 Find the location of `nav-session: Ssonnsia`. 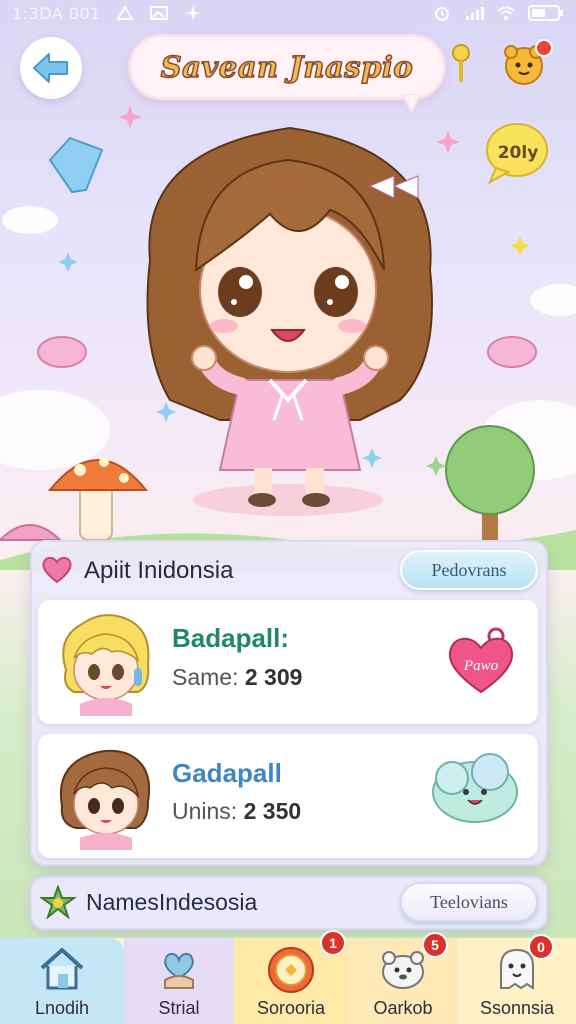

nav-session: Ssonnsia is located at coordinates (517, 981).